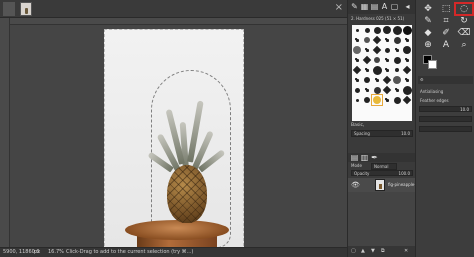  I want to click on layers-icon: ▤, so click(354, 157).